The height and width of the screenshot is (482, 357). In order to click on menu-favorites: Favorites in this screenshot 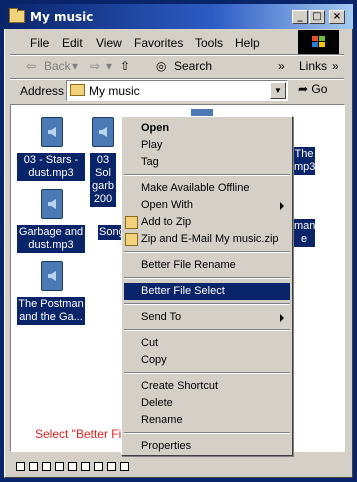, I will do `click(158, 43)`.